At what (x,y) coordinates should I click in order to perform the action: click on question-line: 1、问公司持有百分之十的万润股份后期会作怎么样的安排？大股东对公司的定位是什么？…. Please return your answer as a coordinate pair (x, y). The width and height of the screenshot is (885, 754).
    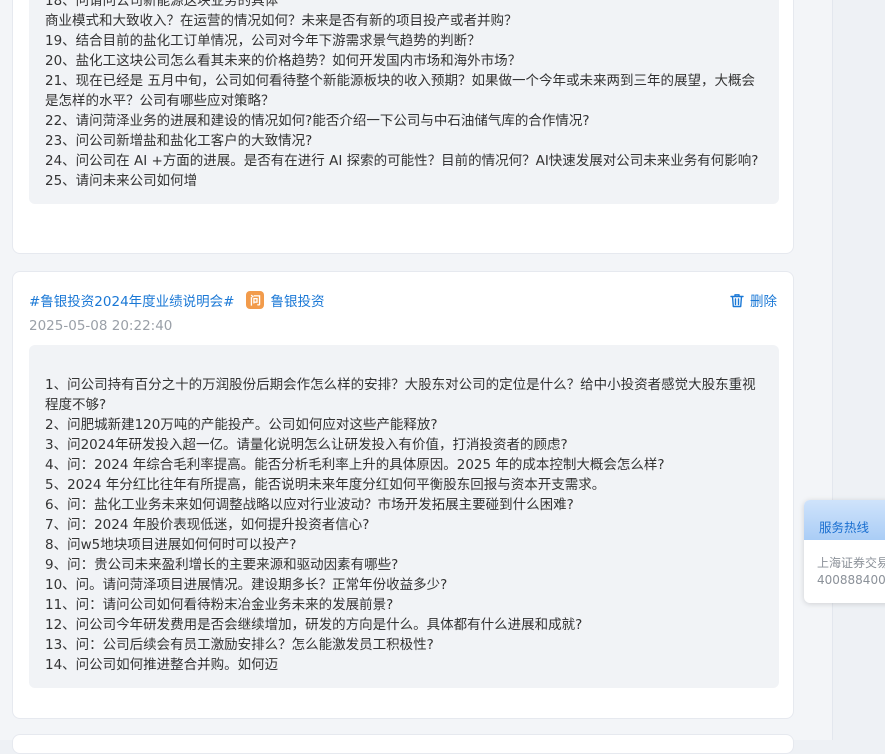
    Looking at the image, I should click on (400, 395).